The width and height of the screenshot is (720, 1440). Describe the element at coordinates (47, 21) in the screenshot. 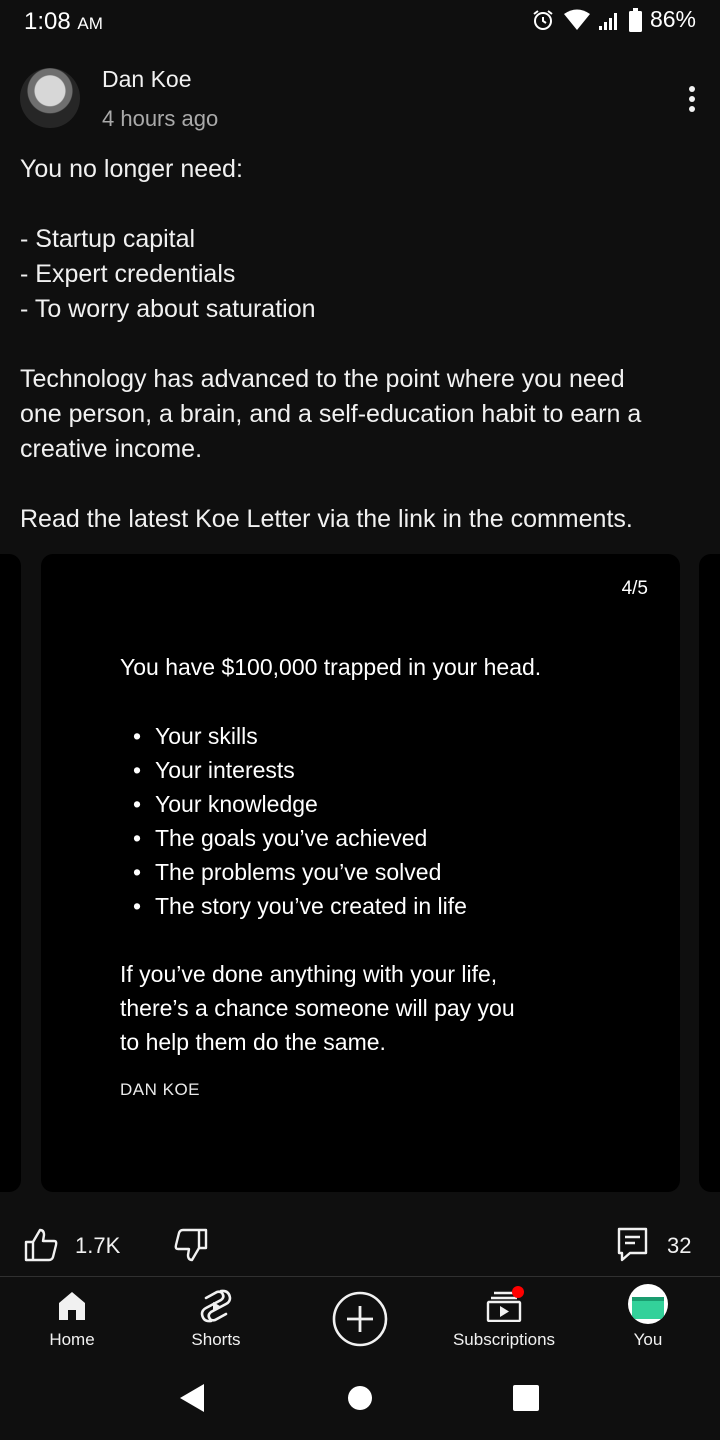

I see `status-time-value: 1:08` at that location.